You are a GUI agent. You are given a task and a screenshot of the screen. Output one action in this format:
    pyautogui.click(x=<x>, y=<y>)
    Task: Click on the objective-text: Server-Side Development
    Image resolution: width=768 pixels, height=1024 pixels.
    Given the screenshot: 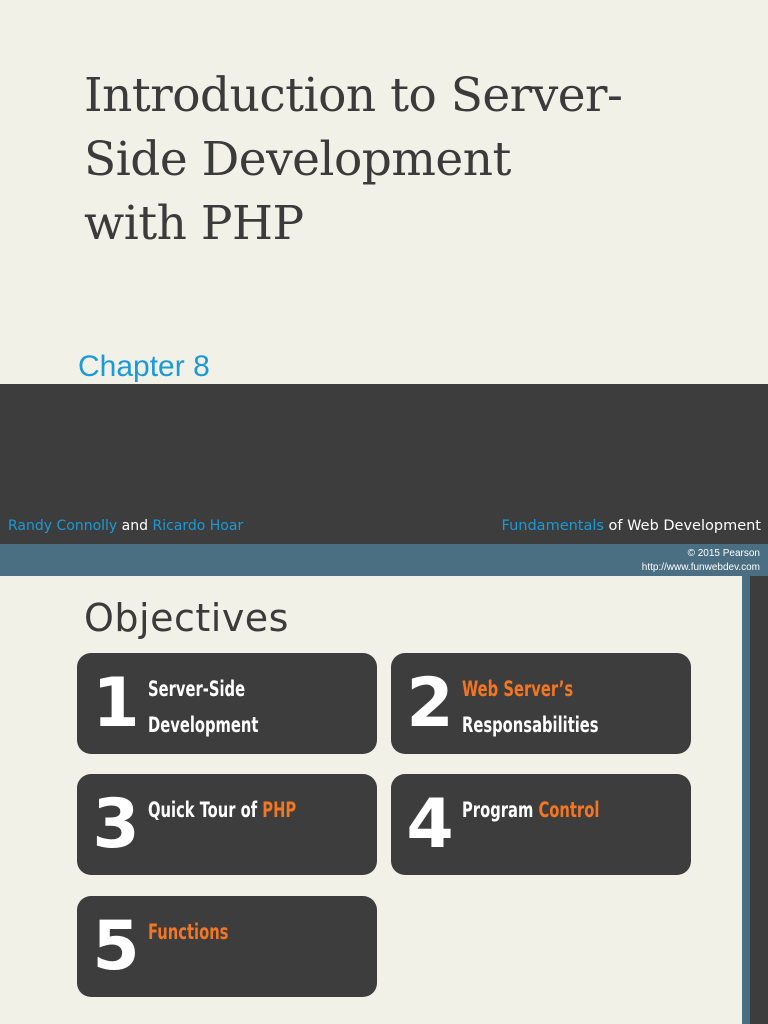 What is the action you would take?
    pyautogui.click(x=257, y=707)
    